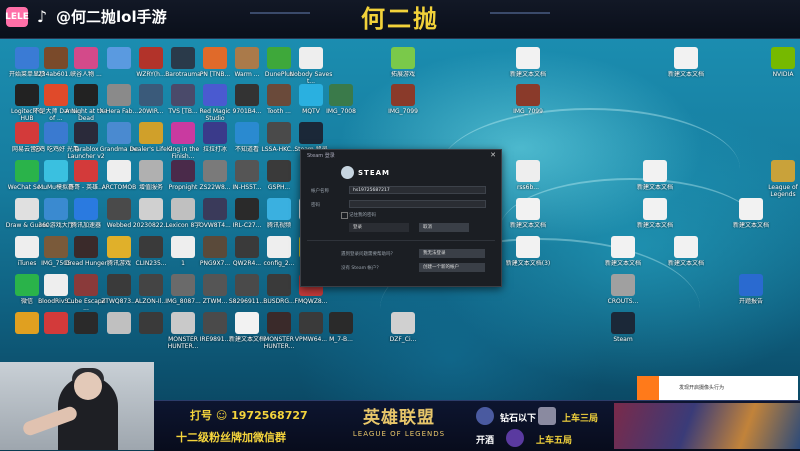 The width and height of the screenshot is (800, 451). Describe the element at coordinates (417, 190) in the screenshot. I see `account-name-input: hs19725687217` at that location.